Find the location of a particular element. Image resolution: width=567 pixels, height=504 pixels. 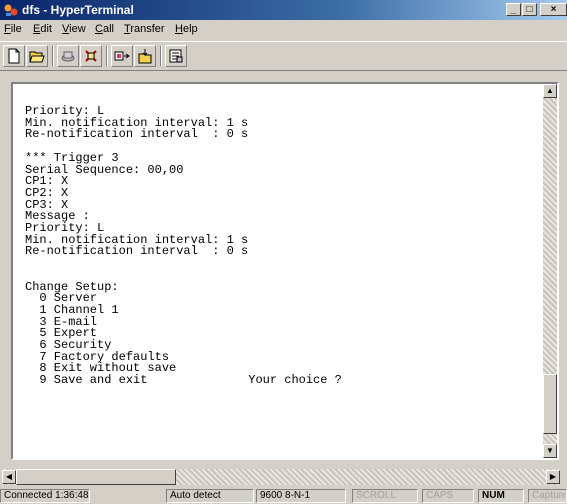

menu-edit-label: dit is located at coordinates (46, 29).